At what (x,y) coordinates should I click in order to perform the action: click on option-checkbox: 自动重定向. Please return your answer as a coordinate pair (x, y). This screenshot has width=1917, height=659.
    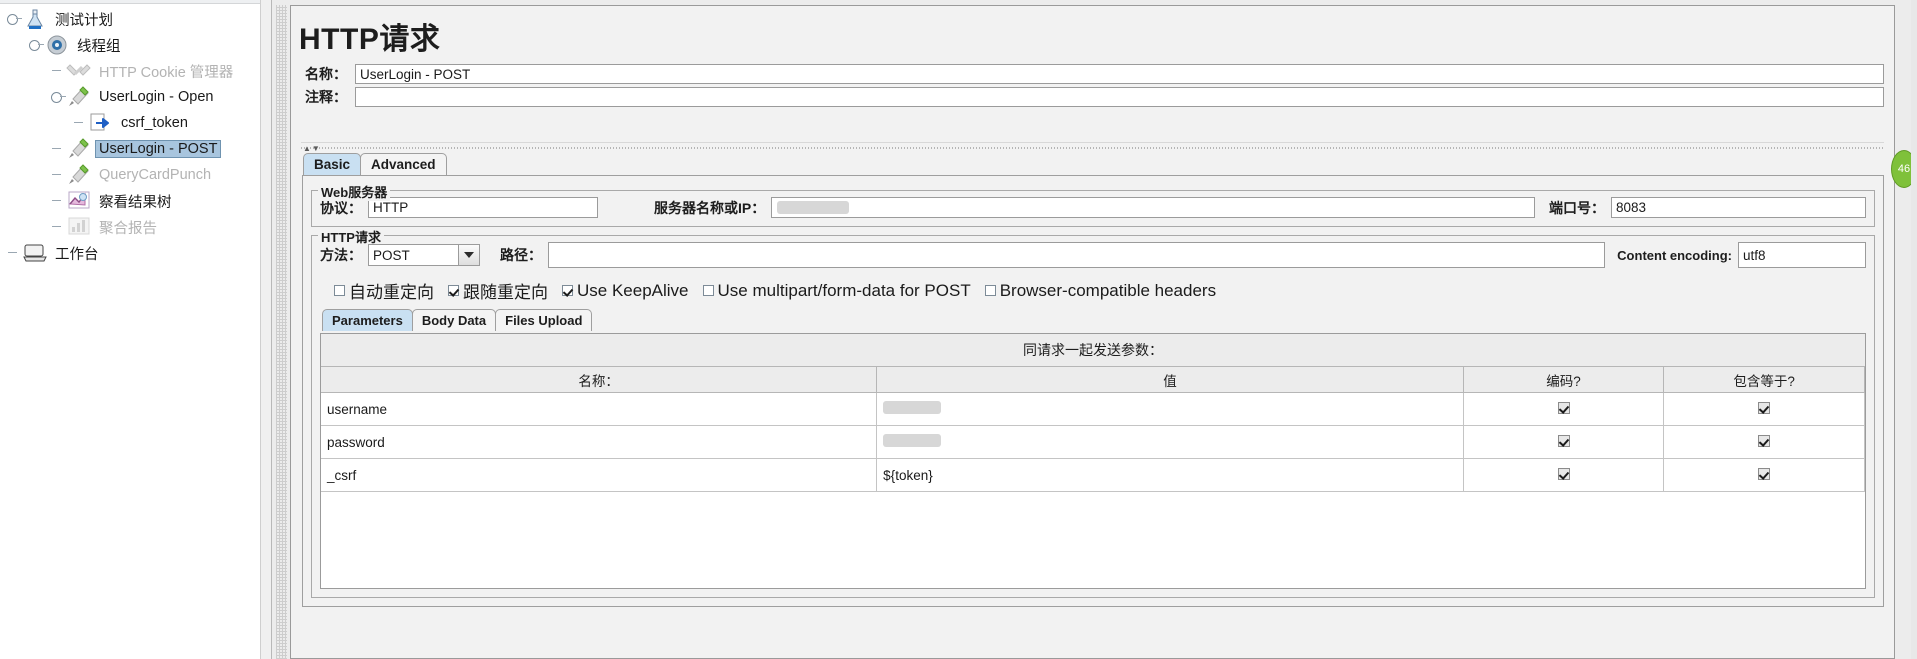
    Looking at the image, I should click on (384, 290).